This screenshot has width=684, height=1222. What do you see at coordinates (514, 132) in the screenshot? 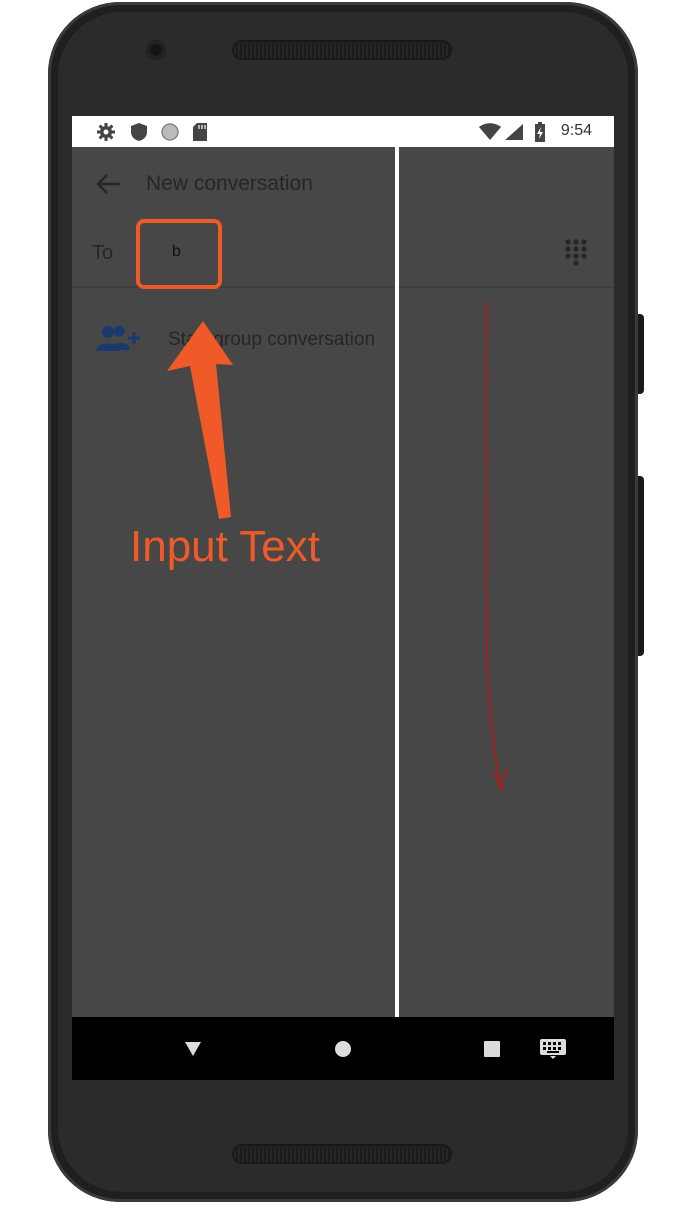
I see `signal-icon` at bounding box center [514, 132].